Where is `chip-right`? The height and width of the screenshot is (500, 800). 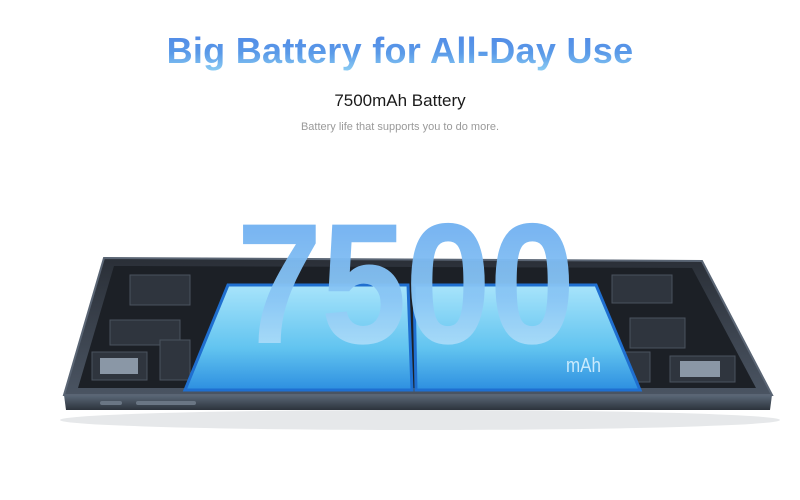 chip-right is located at coordinates (700, 369).